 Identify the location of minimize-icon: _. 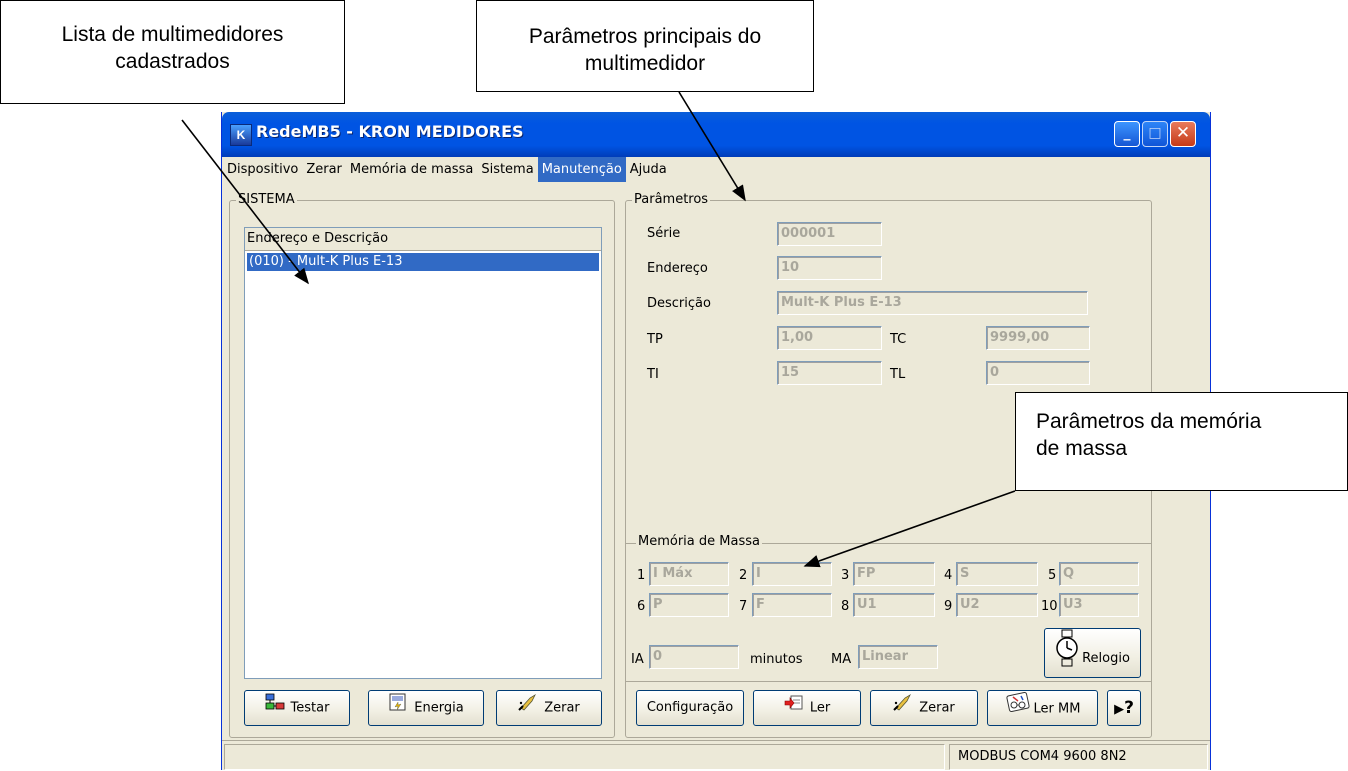
(1127, 133).